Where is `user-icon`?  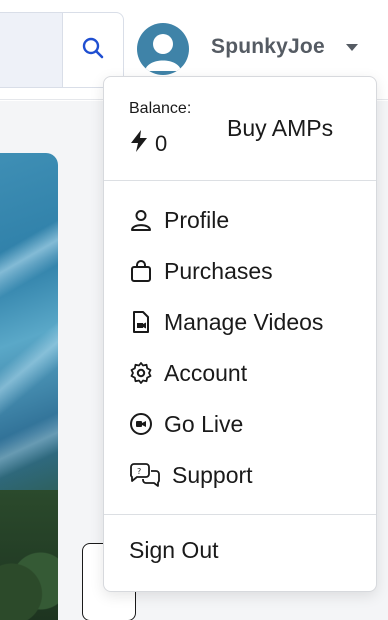 user-icon is located at coordinates (141, 220).